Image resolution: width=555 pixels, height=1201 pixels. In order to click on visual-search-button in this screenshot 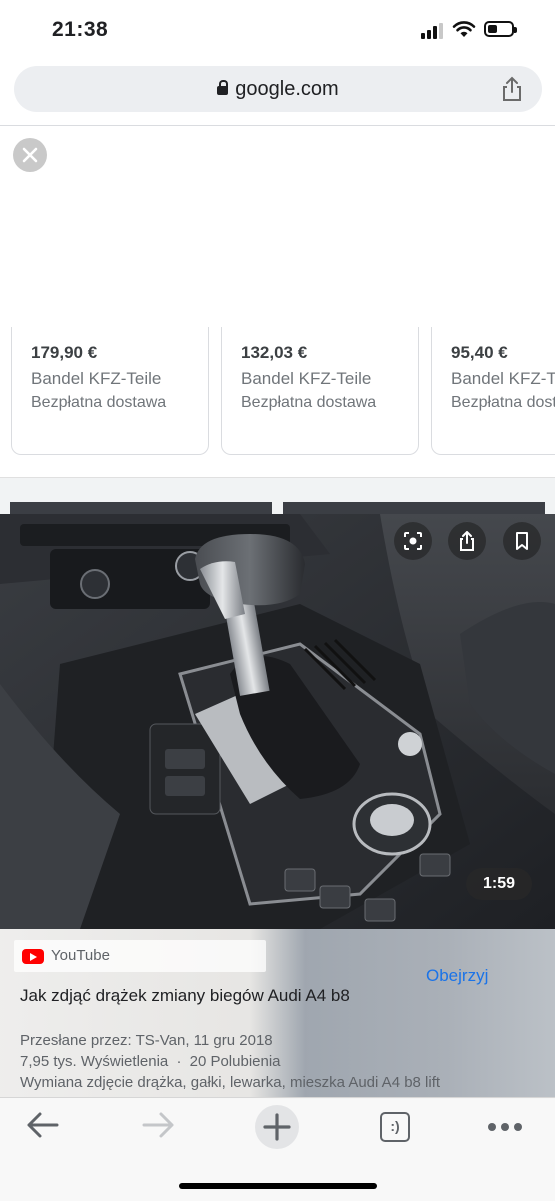, I will do `click(413, 541)`.